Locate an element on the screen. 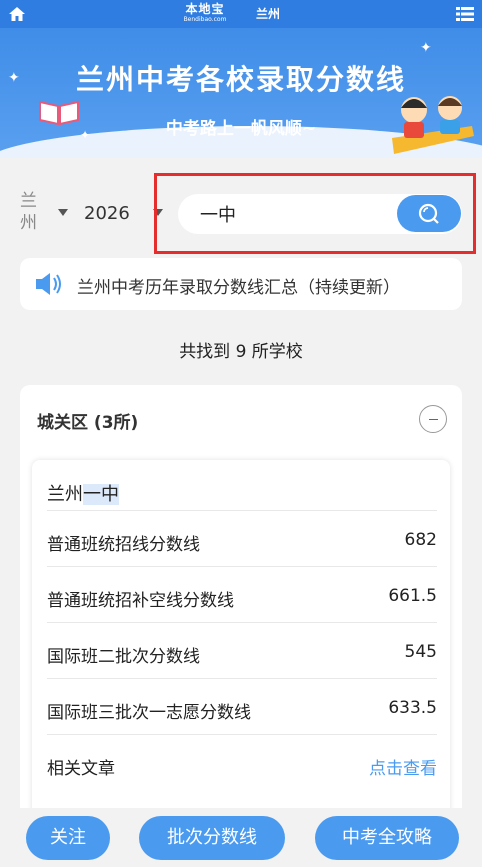 This screenshot has height=867, width=482. district-title: 城关区 (3所) is located at coordinates (88, 423).